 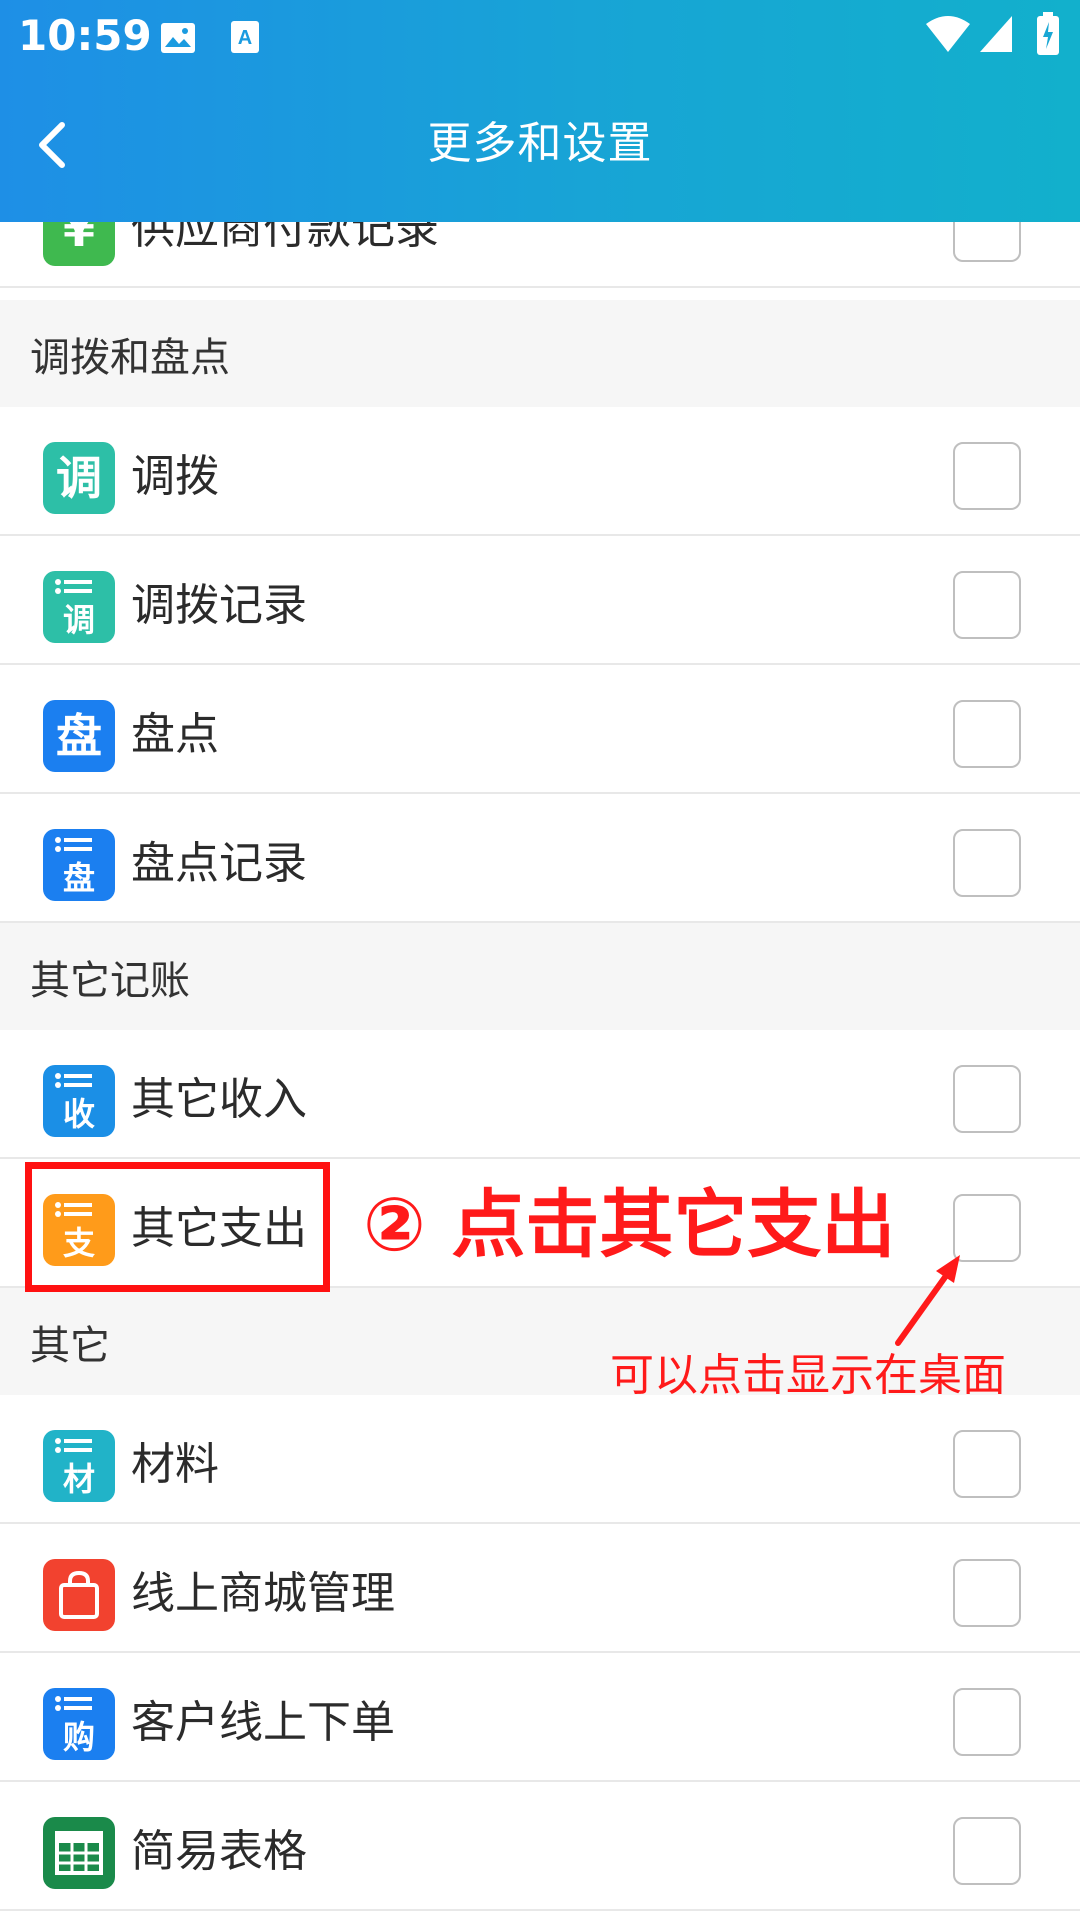 I want to click on other-income-icon: 收, so click(x=79, y=1101).